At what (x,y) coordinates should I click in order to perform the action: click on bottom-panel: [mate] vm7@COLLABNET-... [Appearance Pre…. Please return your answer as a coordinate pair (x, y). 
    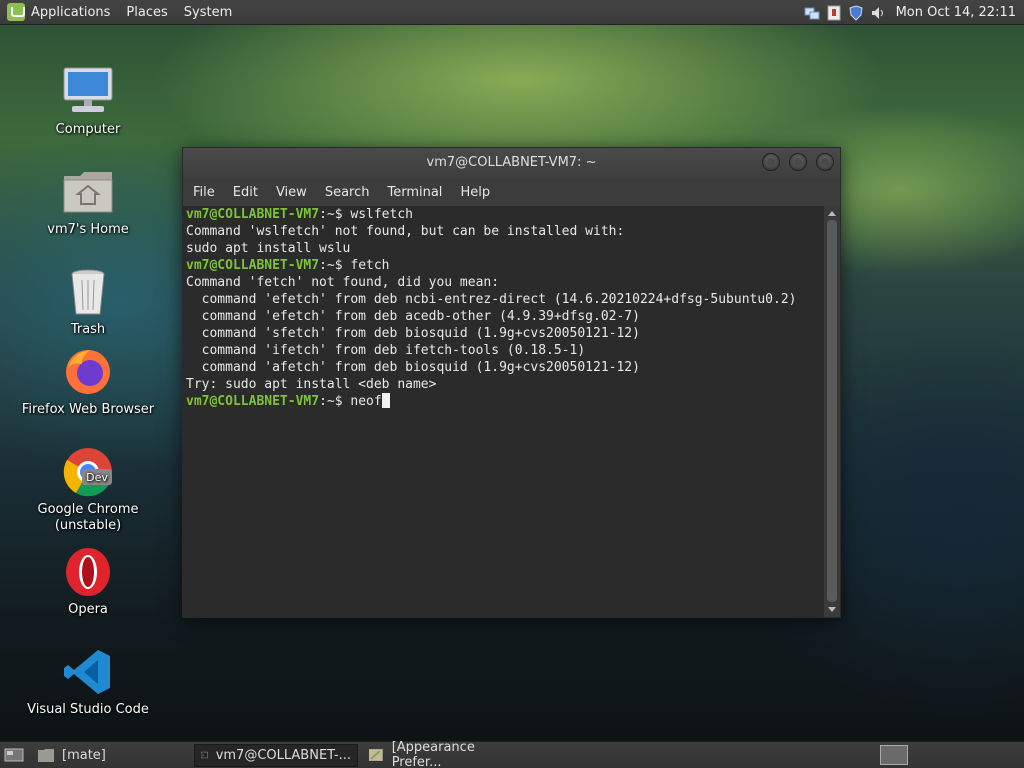
    Looking at the image, I should click on (512, 754).